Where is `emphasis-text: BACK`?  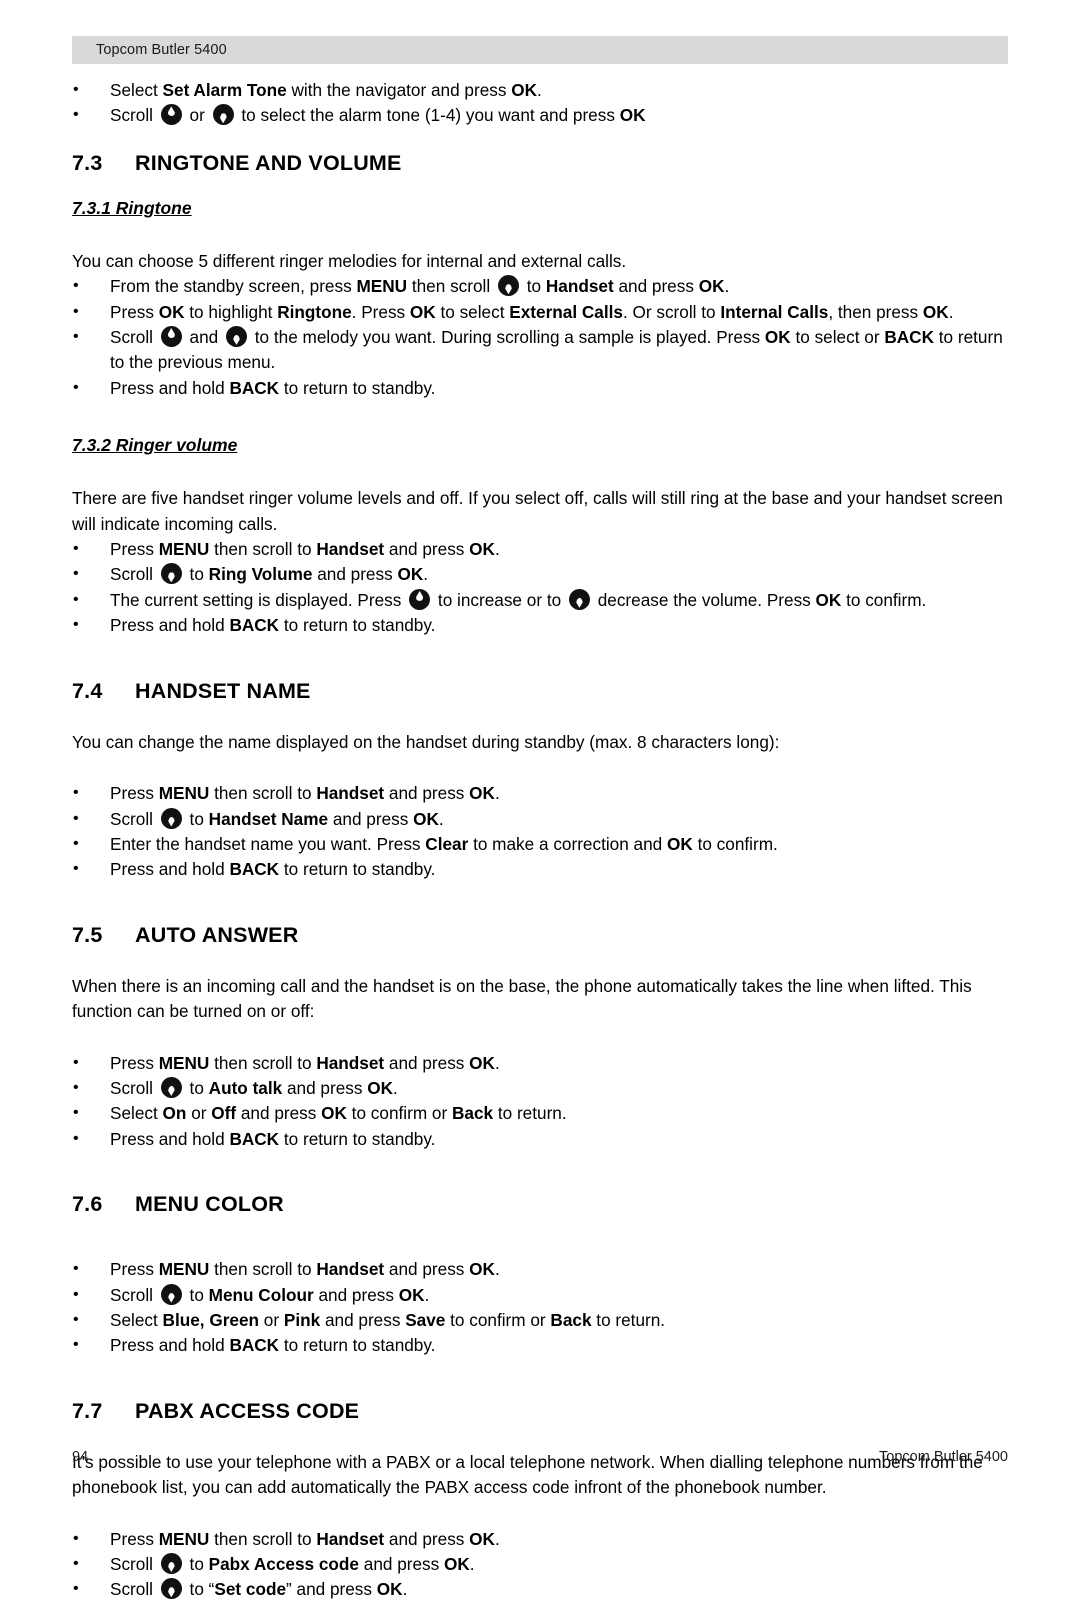 emphasis-text: BACK is located at coordinates (254, 1345).